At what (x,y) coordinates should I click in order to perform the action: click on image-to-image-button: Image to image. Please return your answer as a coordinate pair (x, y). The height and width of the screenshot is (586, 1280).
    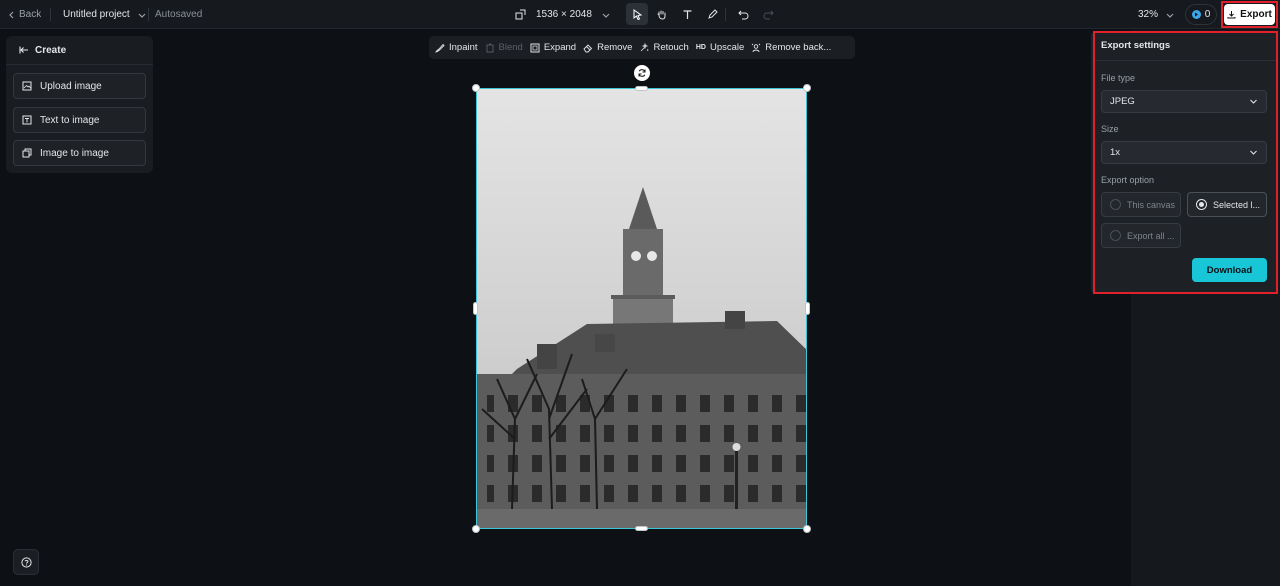
    Looking at the image, I should click on (79, 153).